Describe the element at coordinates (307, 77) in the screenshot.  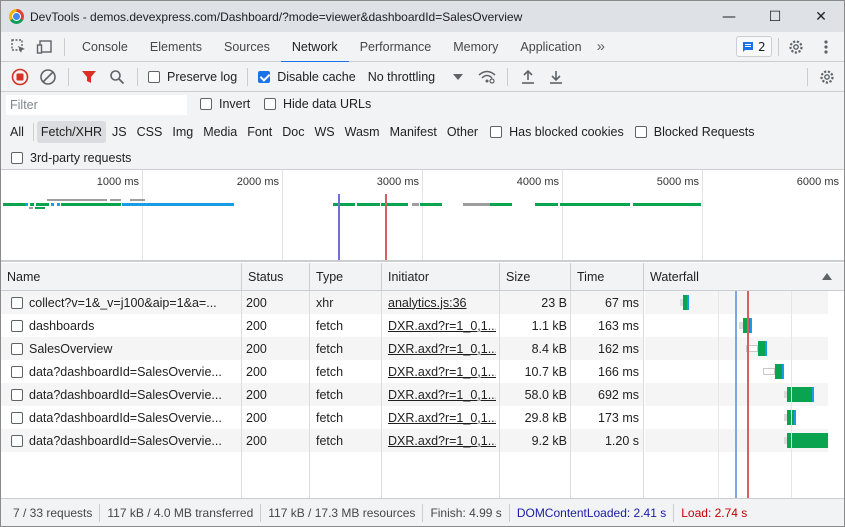
I see `disable-cache-checkbox: Disable cache` at that location.